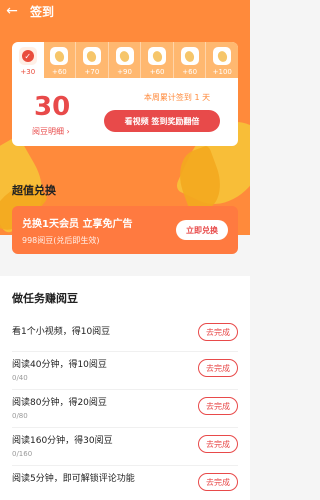 This screenshot has width=320, height=500. Describe the element at coordinates (125, 447) in the screenshot. I see `task-row: 阅读160分钟，得30阅豆 0/160 去完成` at that location.